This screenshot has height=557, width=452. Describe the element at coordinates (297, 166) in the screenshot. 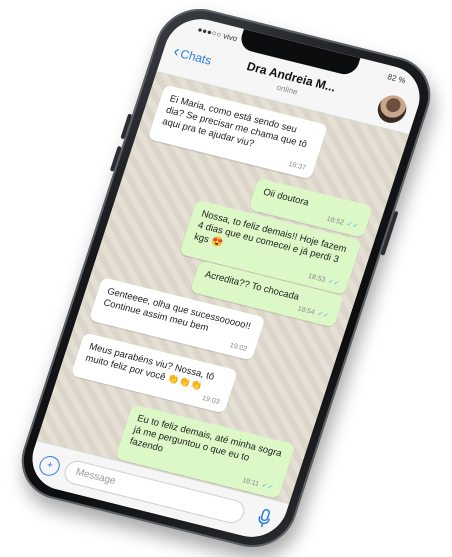

I see `message-time: 18:37` at that location.